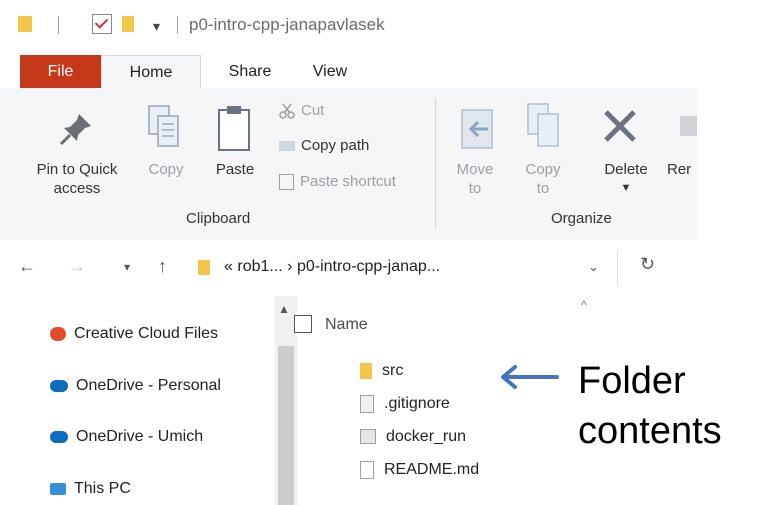 This screenshot has height=505, width=757. I want to click on move-to-icon, so click(477, 129).